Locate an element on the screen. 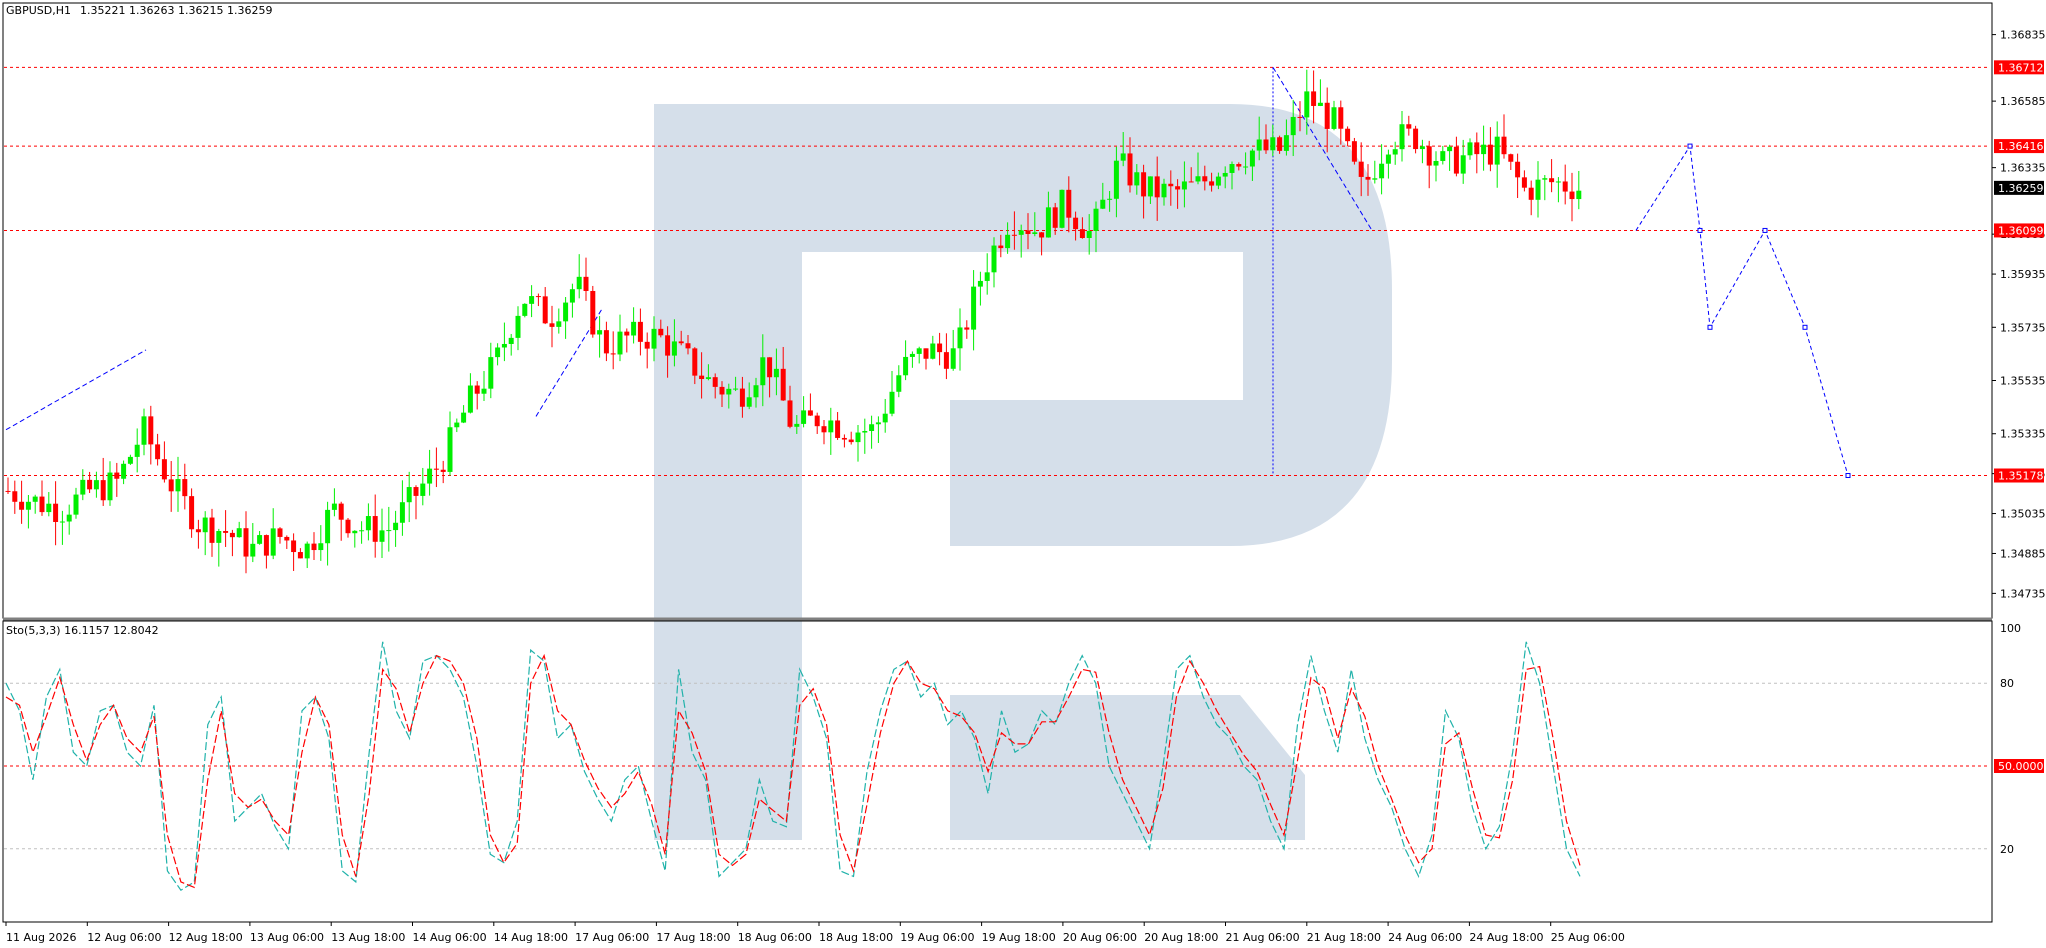  price-tick-label-10: 1.34885 is located at coordinates (2023, 553).